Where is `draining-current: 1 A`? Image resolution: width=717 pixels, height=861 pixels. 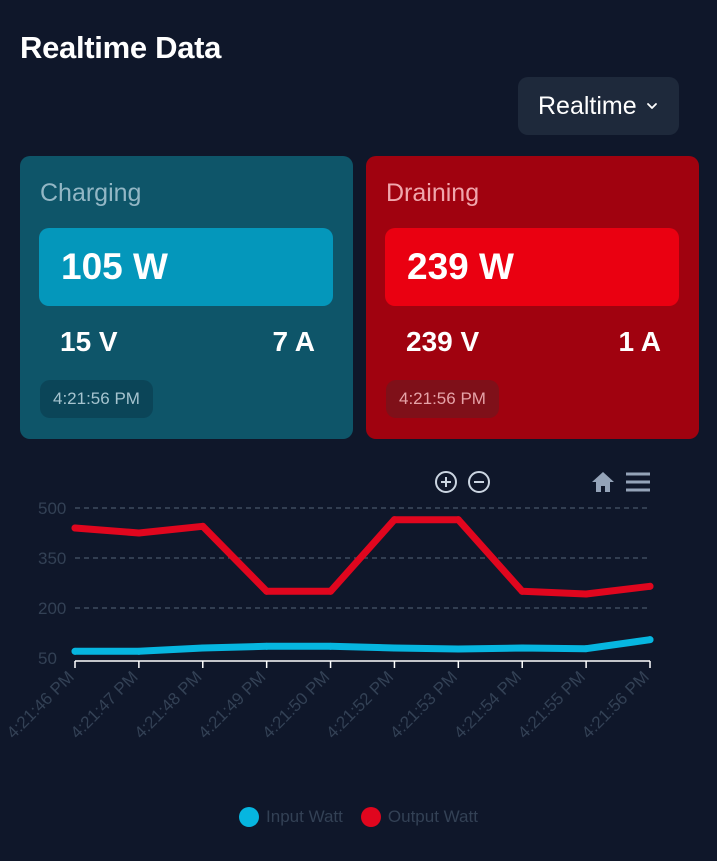 draining-current: 1 A is located at coordinates (639, 341).